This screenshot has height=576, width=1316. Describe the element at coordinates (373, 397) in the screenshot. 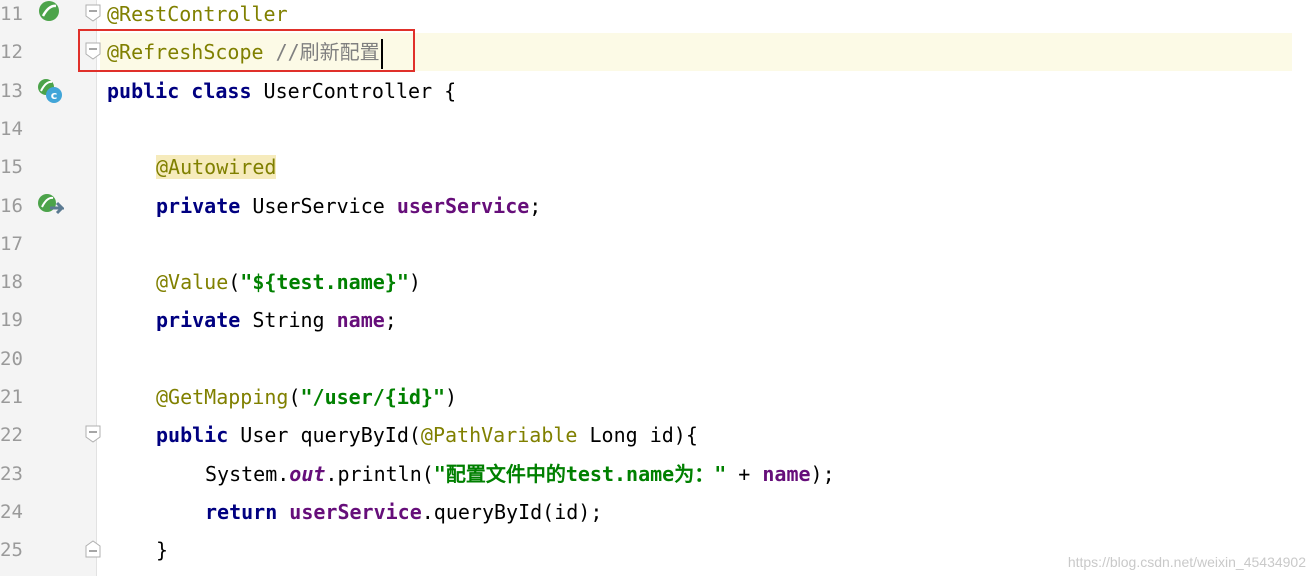

I see `code-token: "/user/{id}"` at that location.